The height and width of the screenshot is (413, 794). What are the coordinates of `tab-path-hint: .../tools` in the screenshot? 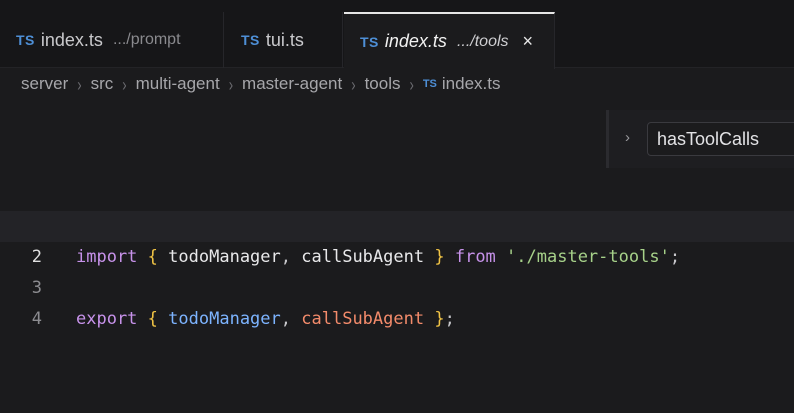 It's located at (482, 41).